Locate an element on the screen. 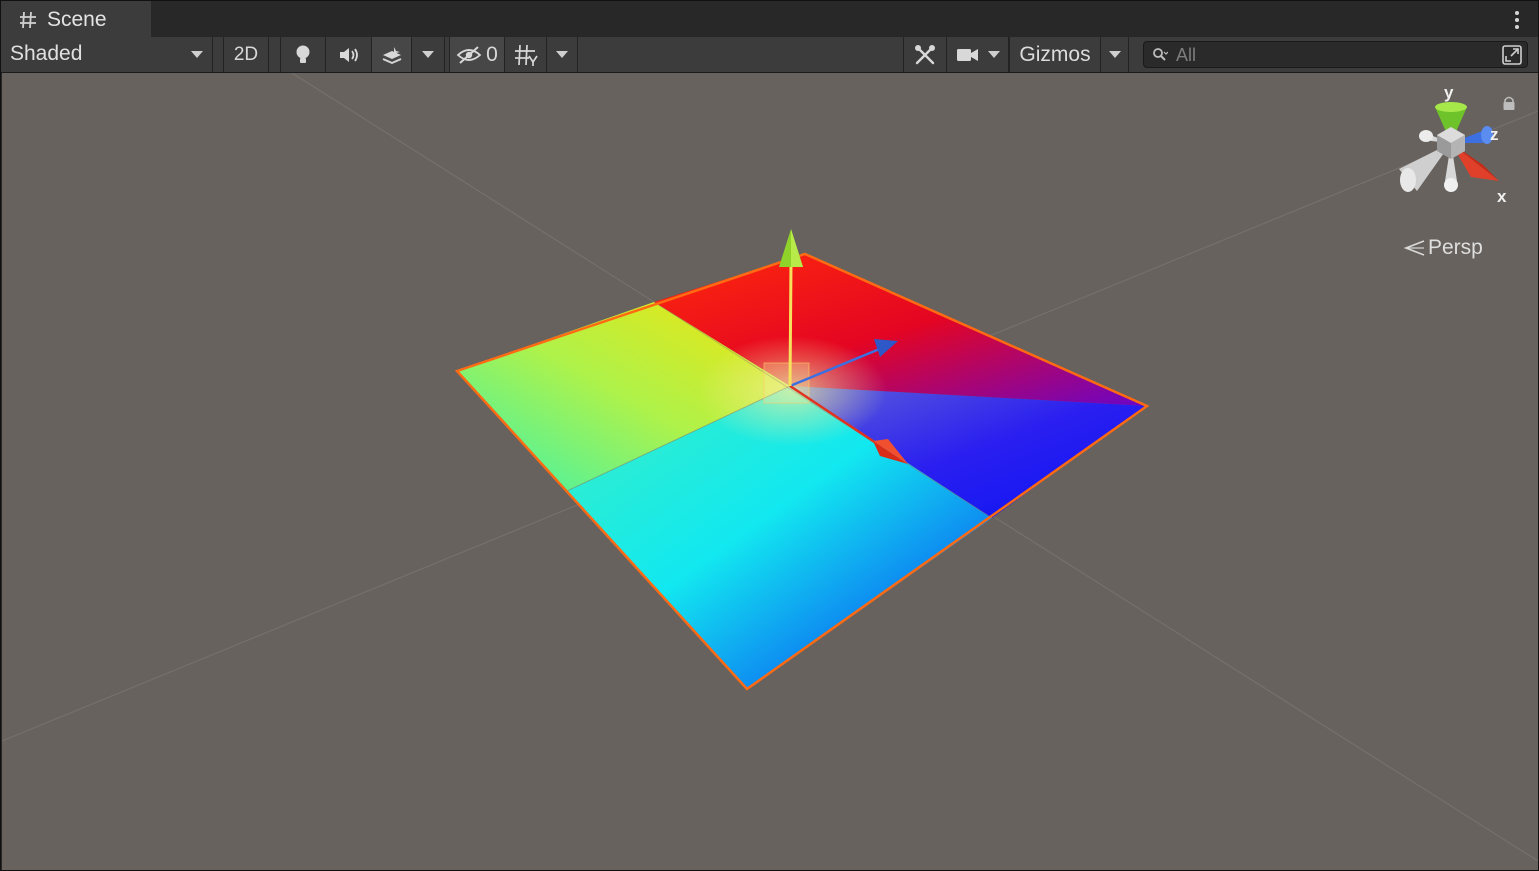  x-axis-label: x is located at coordinates (1502, 196).